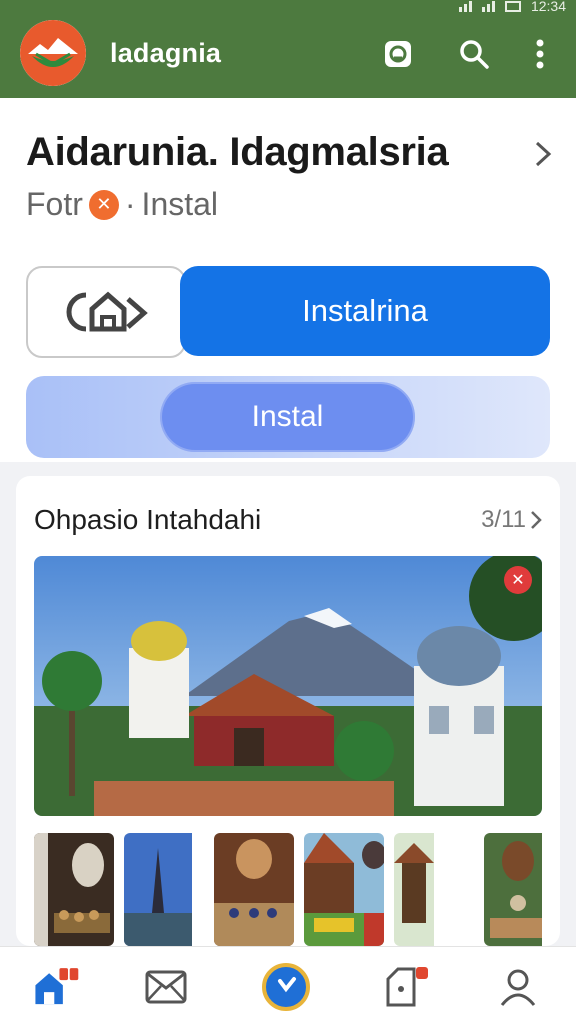 This screenshot has height=1024, width=576. I want to click on more-vert-icon, so click(540, 54).